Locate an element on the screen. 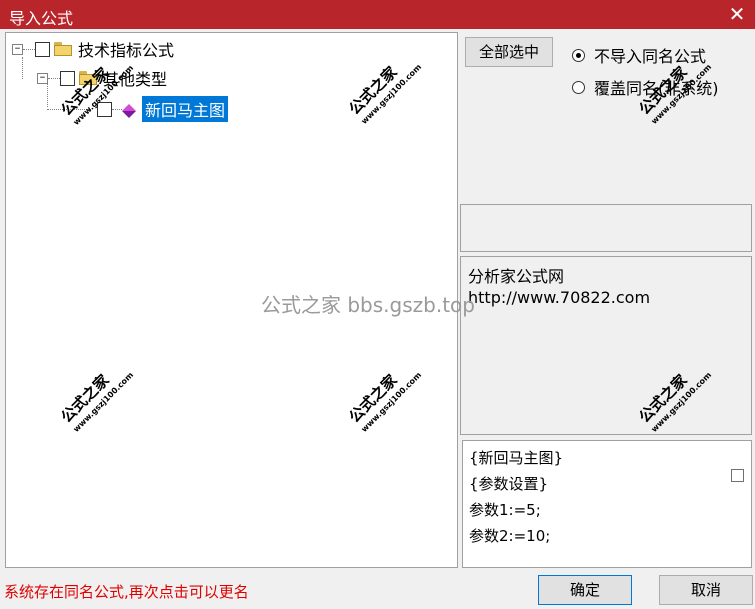  tree-node-label: 其他类型 is located at coordinates (135, 79).